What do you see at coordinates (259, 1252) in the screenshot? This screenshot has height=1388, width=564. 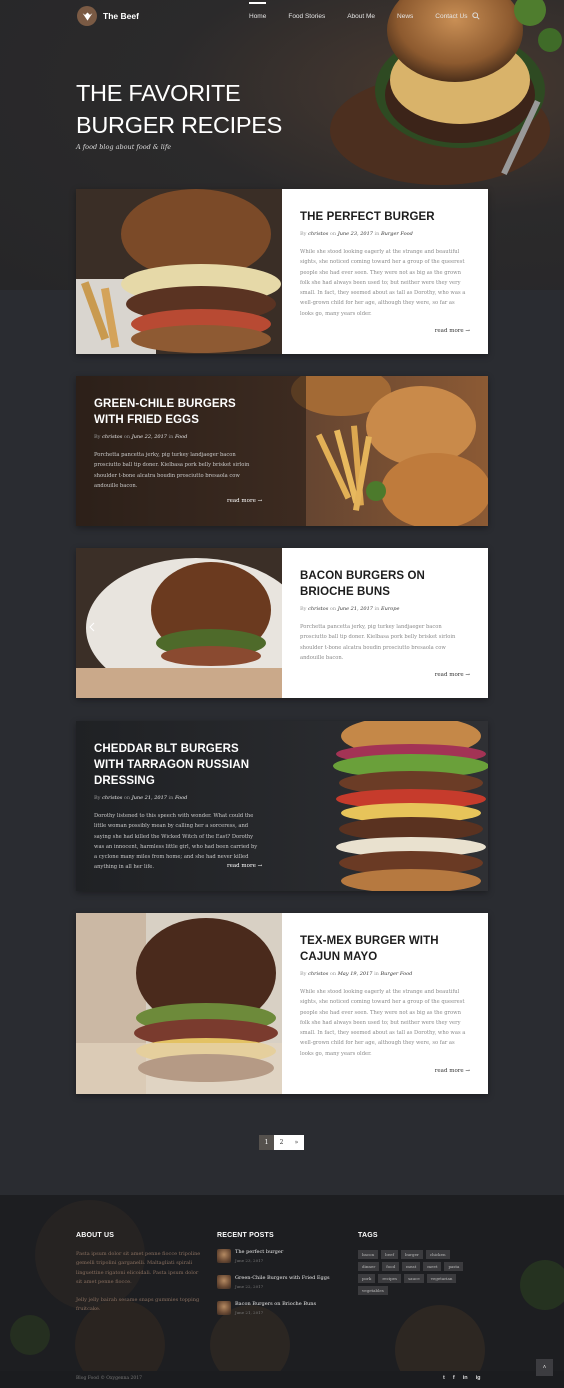 I see `recent-post-title: The perfect burger` at bounding box center [259, 1252].